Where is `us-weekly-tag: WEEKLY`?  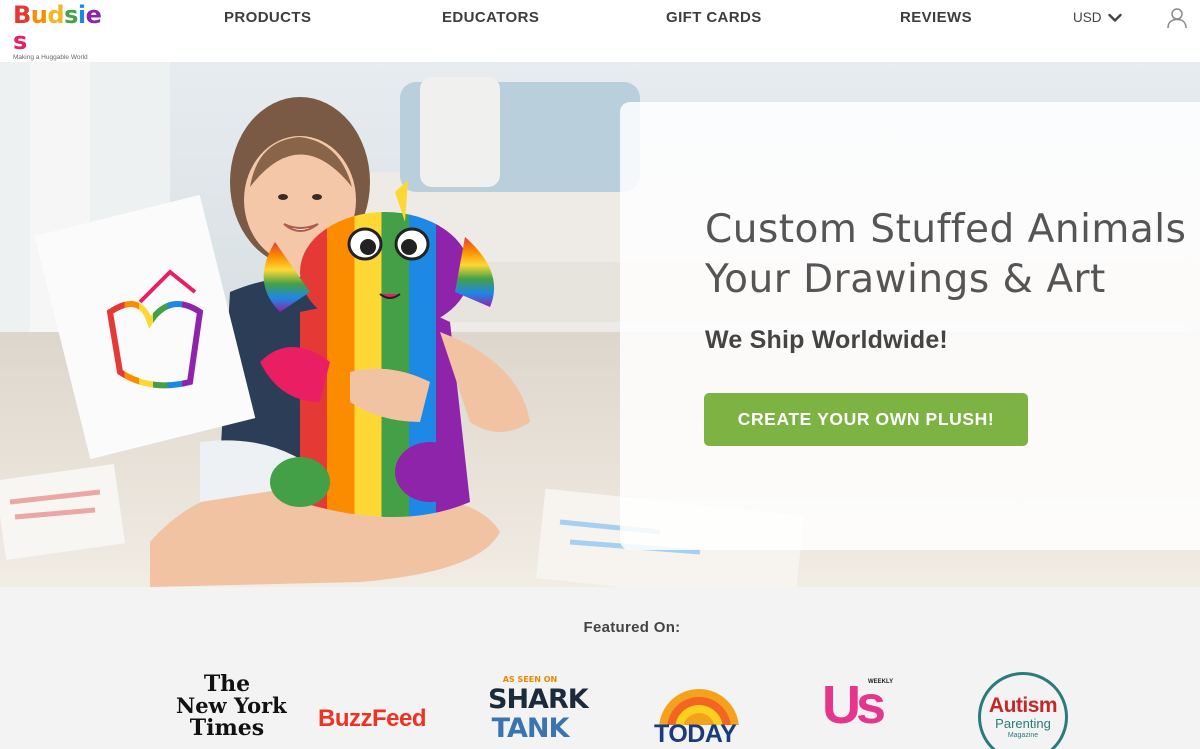
us-weekly-tag: WEEKLY is located at coordinates (881, 682).